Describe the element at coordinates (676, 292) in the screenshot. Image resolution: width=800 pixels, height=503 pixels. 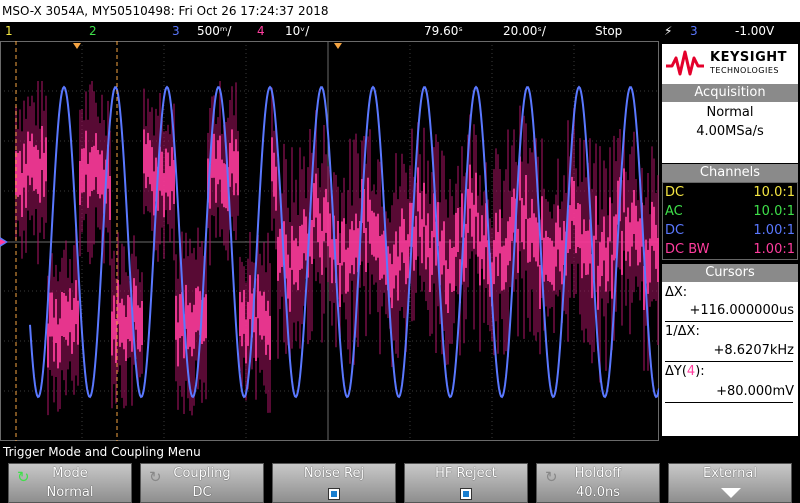
I see `delta-x-label: ΔX:` at that location.